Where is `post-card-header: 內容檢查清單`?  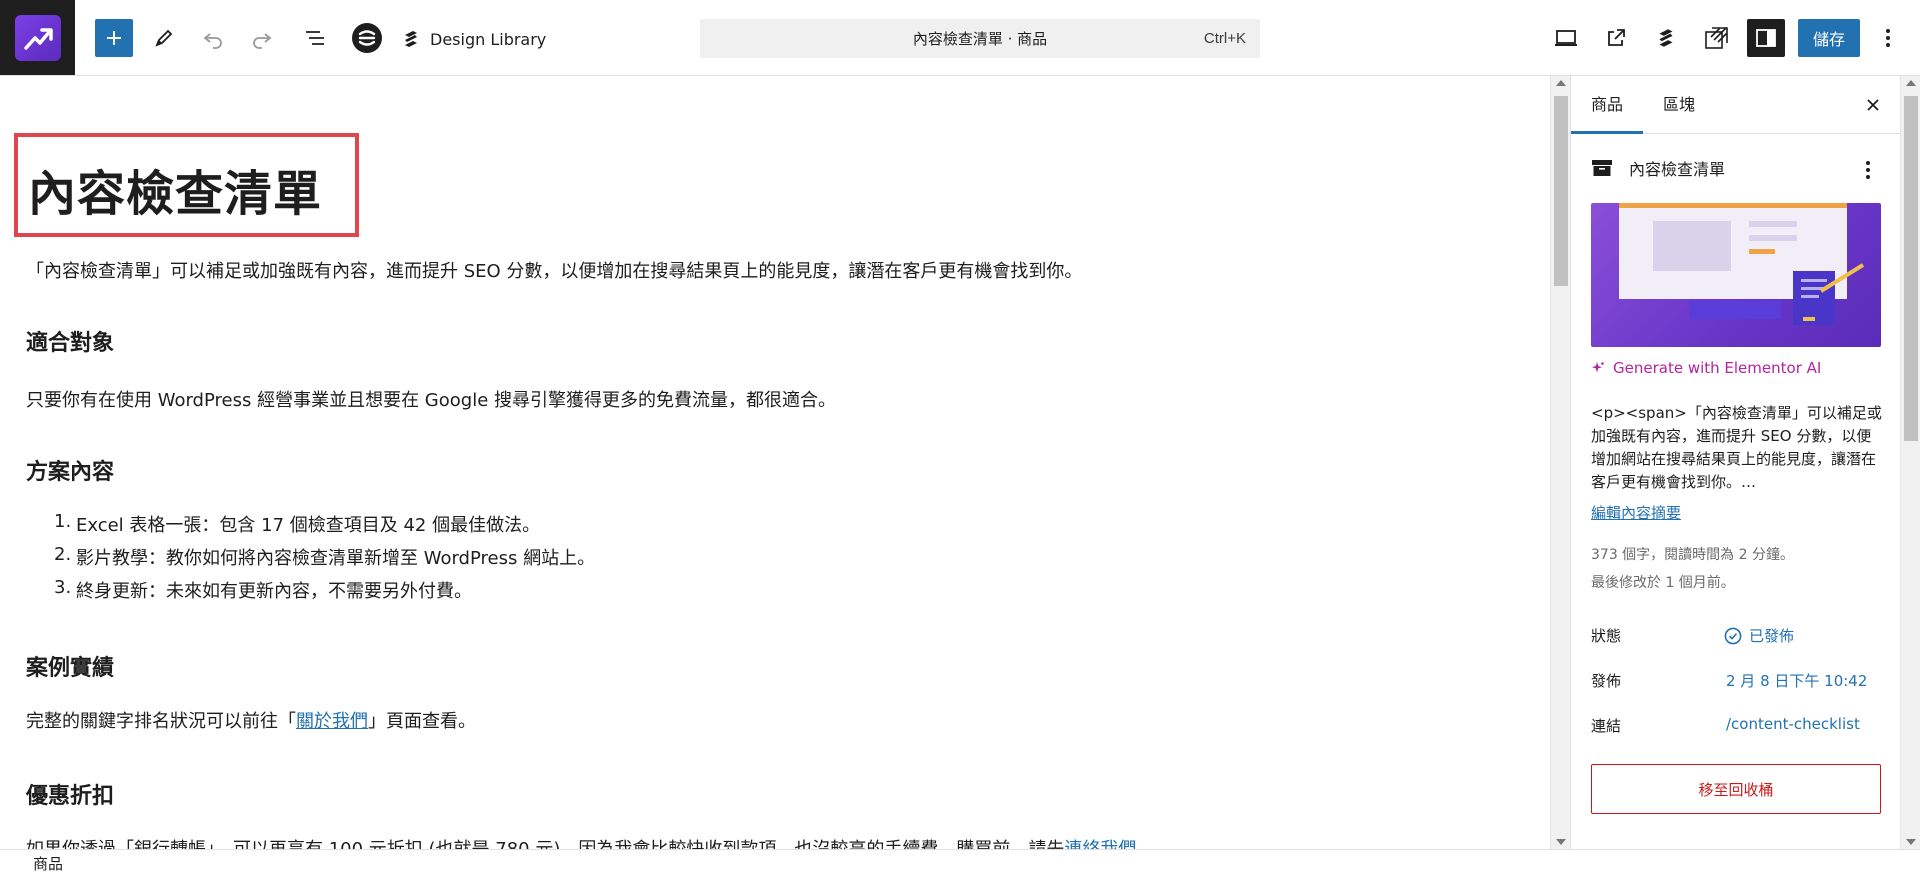 post-card-header: 內容檢查清單 is located at coordinates (1658, 168).